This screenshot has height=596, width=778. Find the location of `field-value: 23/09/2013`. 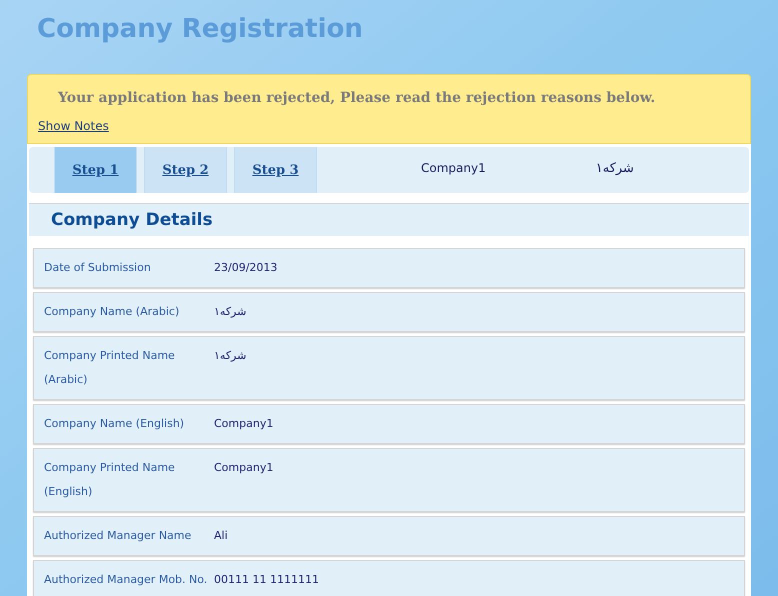

field-value: 23/09/2013 is located at coordinates (246, 267).